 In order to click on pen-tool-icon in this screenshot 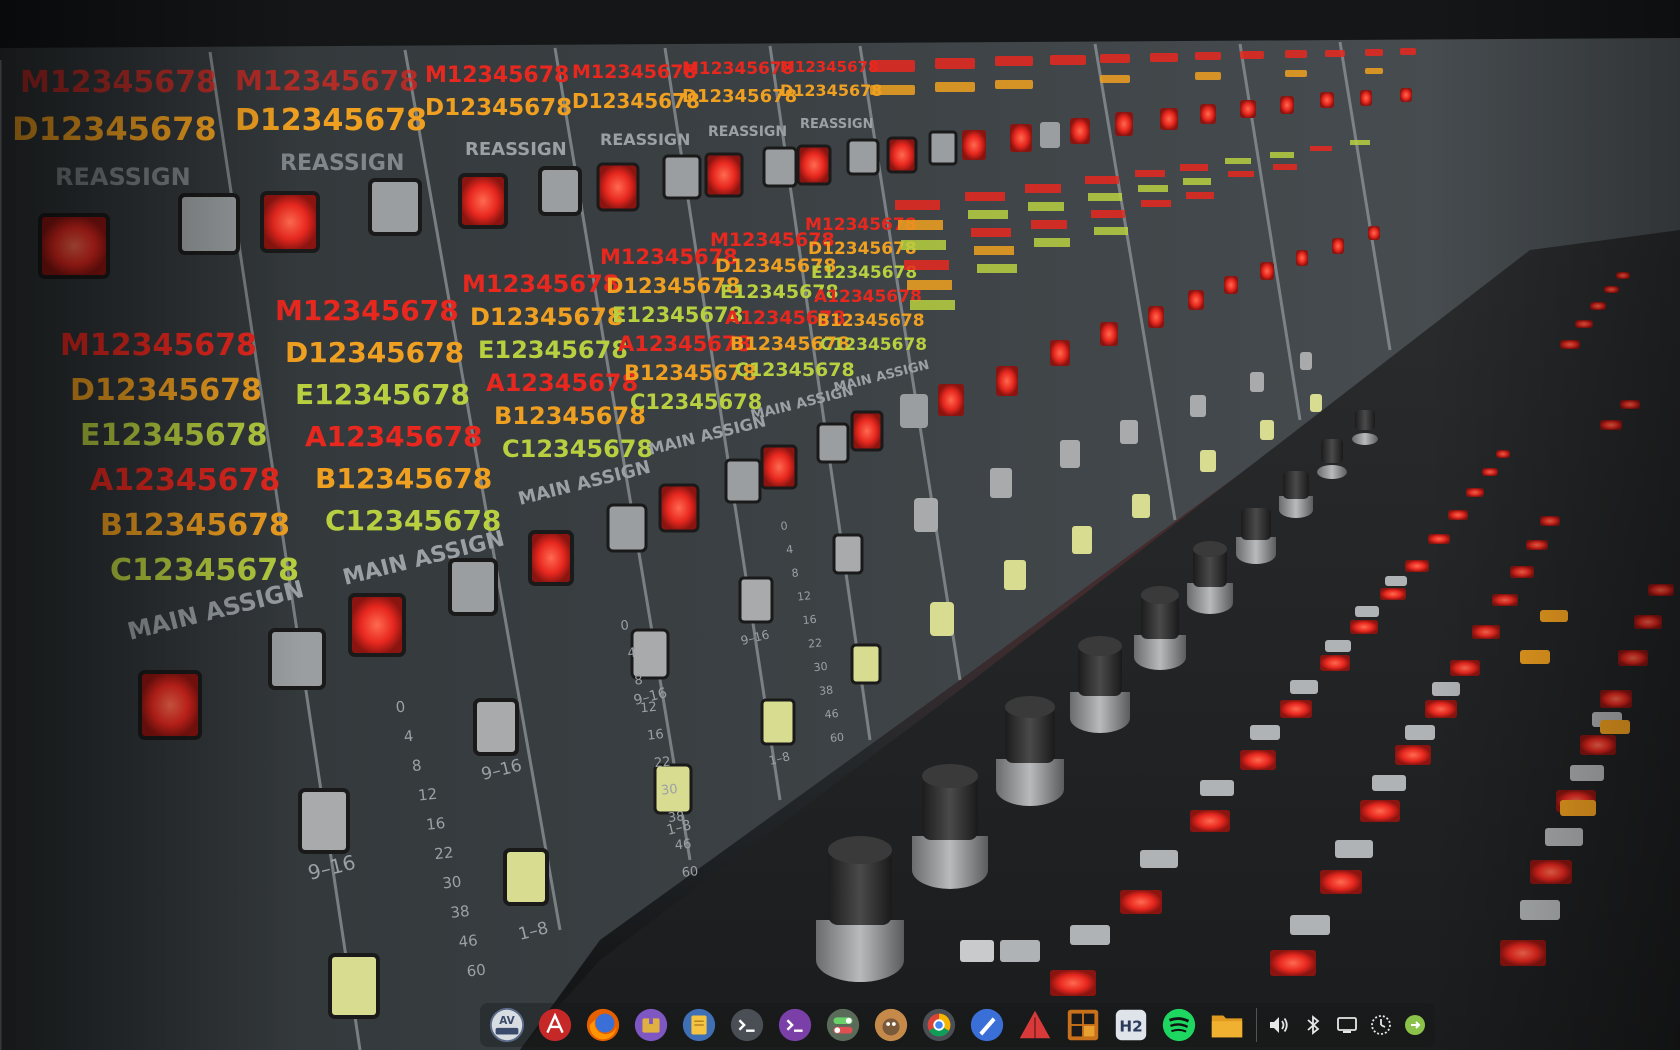, I will do `click(987, 1025)`.